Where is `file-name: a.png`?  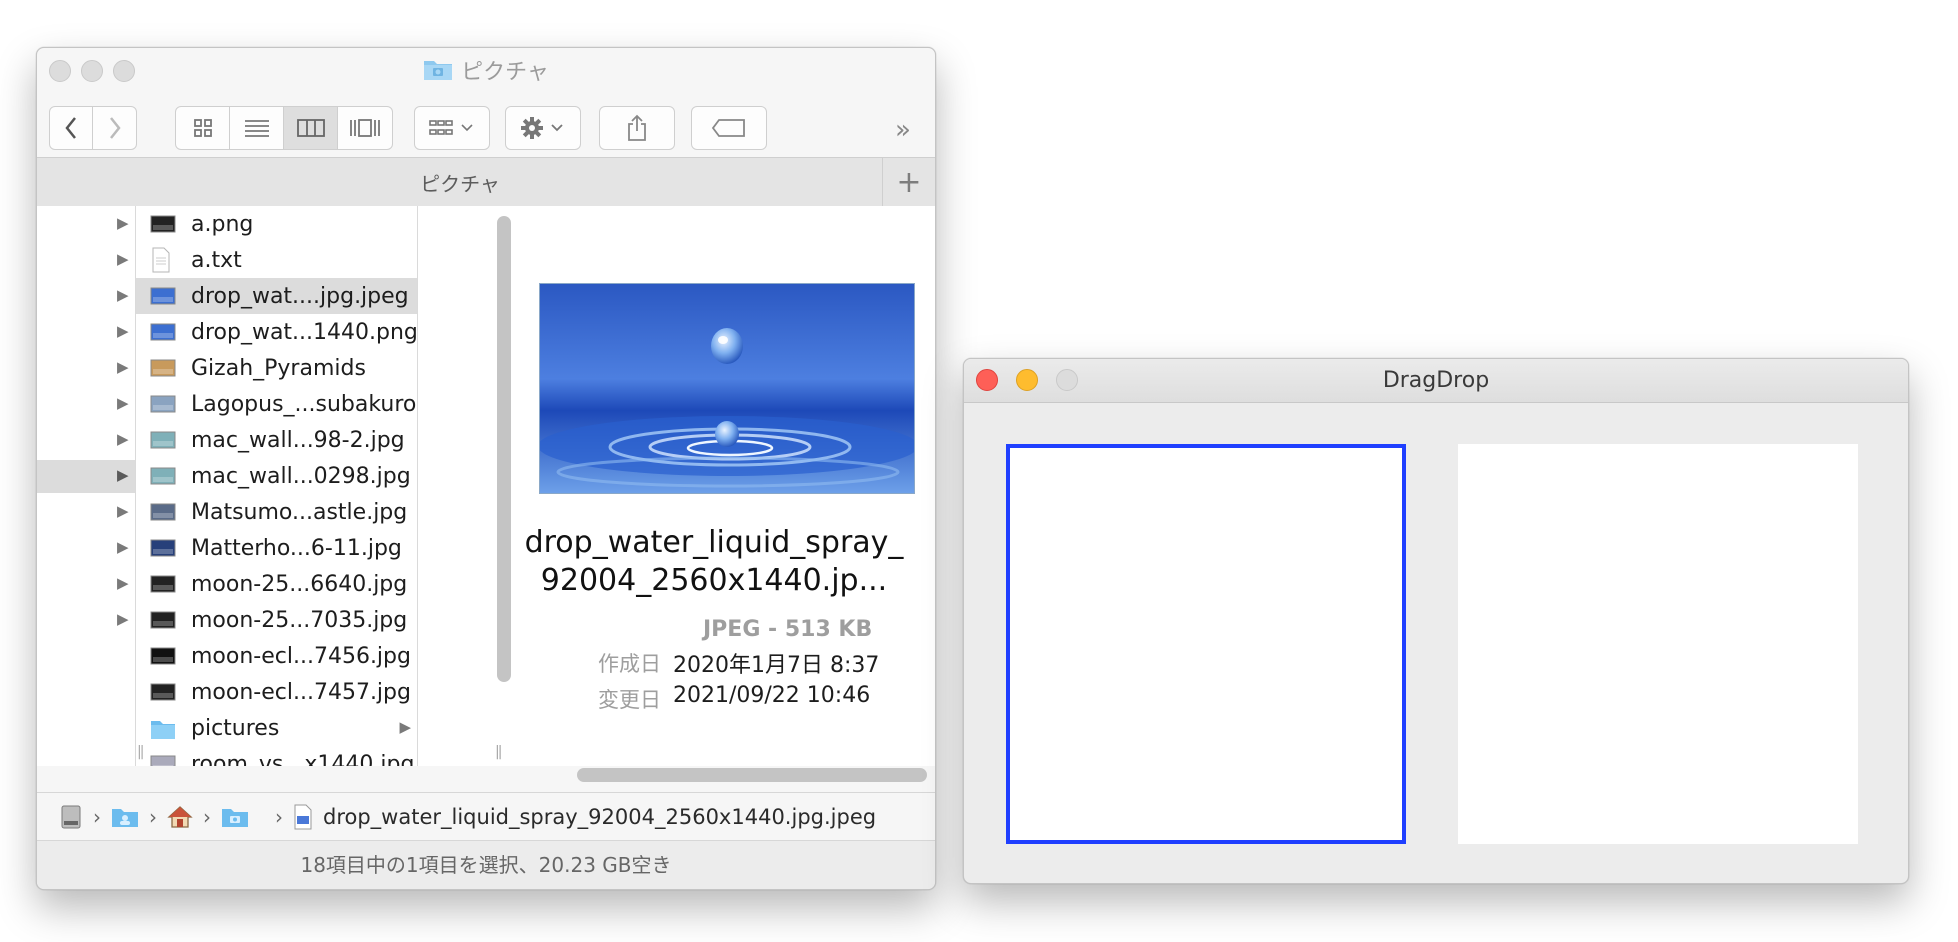
file-name: a.png is located at coordinates (222, 224).